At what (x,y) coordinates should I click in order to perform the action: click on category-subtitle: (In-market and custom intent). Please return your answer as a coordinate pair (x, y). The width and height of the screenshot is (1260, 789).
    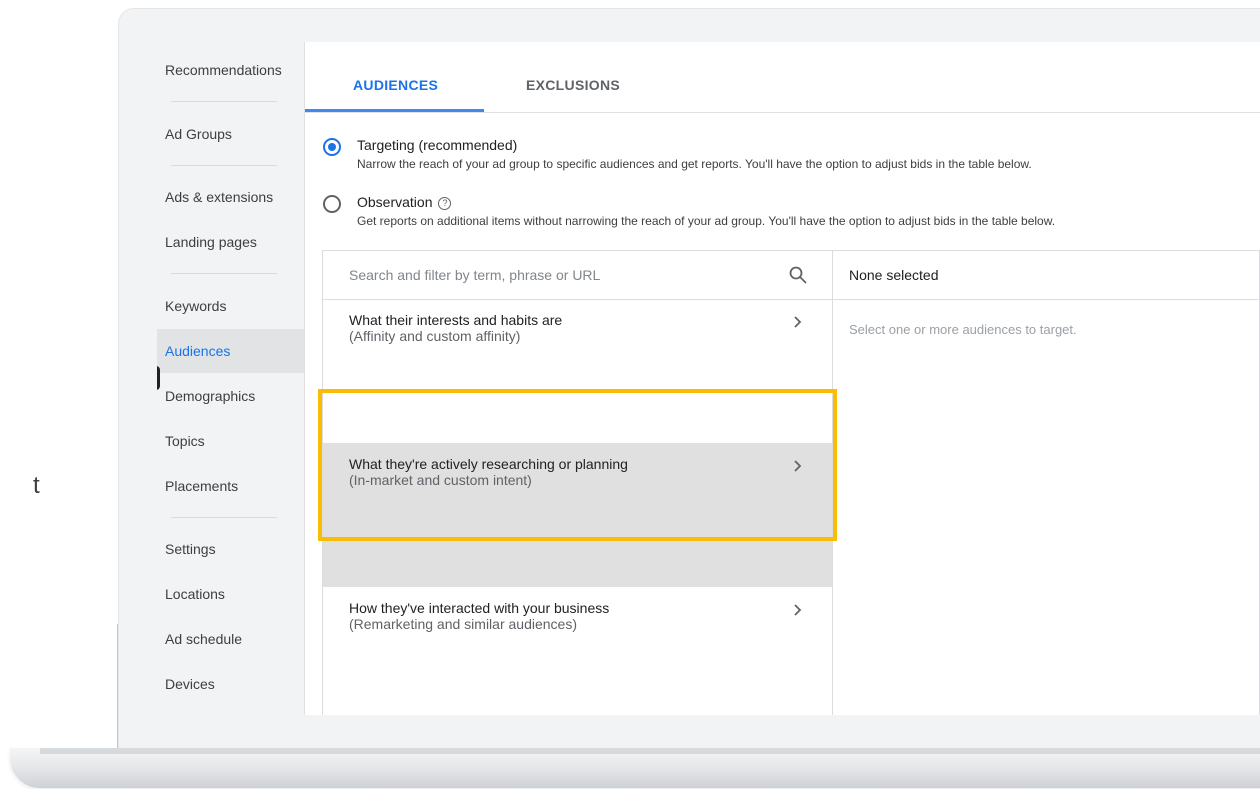
    Looking at the image, I should click on (440, 480).